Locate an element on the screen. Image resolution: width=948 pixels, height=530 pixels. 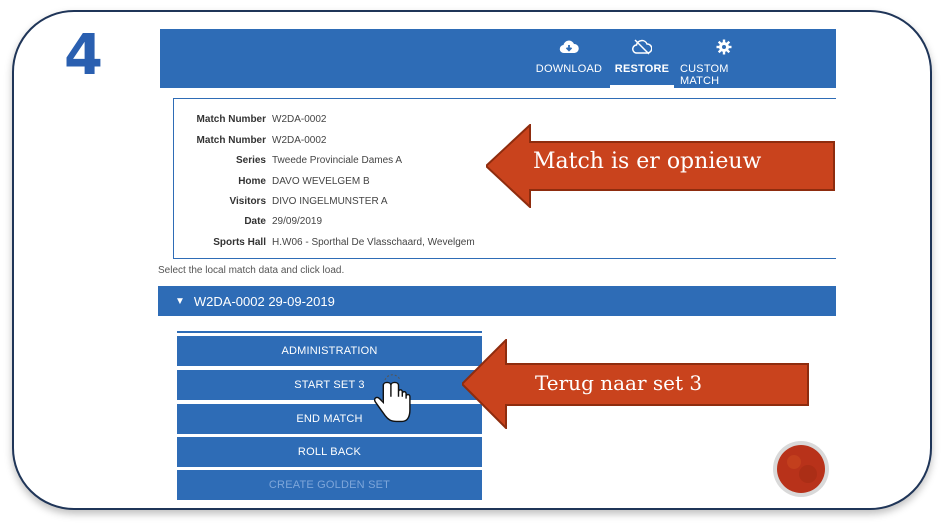
callout-arrow-back-to-set: Terug naar set 3 is located at coordinates (636, 384).